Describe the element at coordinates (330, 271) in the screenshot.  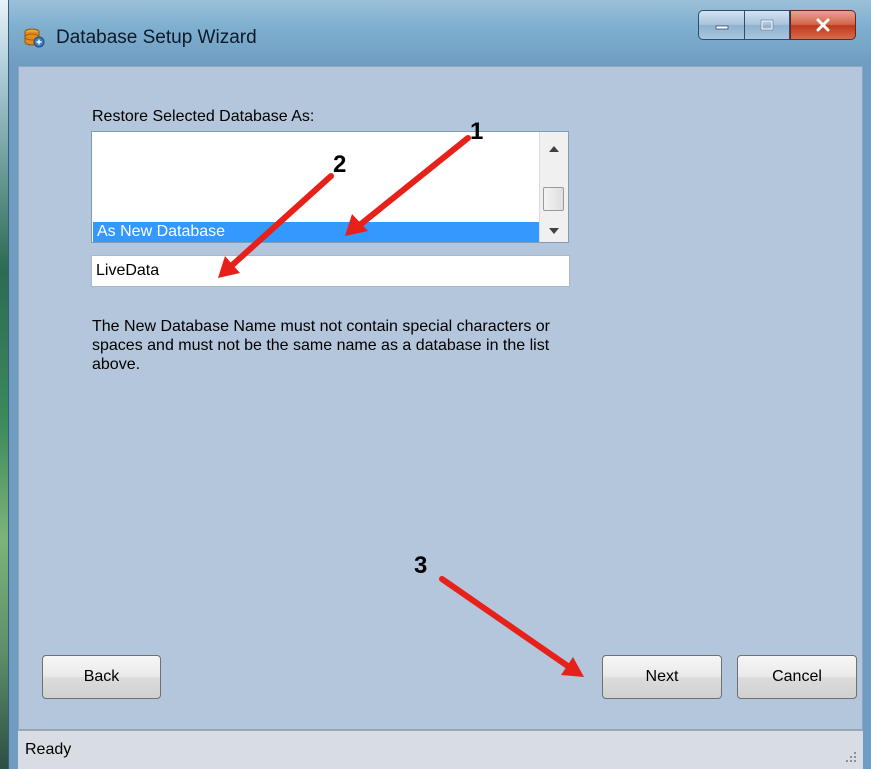
I see `new-database-name-input` at that location.